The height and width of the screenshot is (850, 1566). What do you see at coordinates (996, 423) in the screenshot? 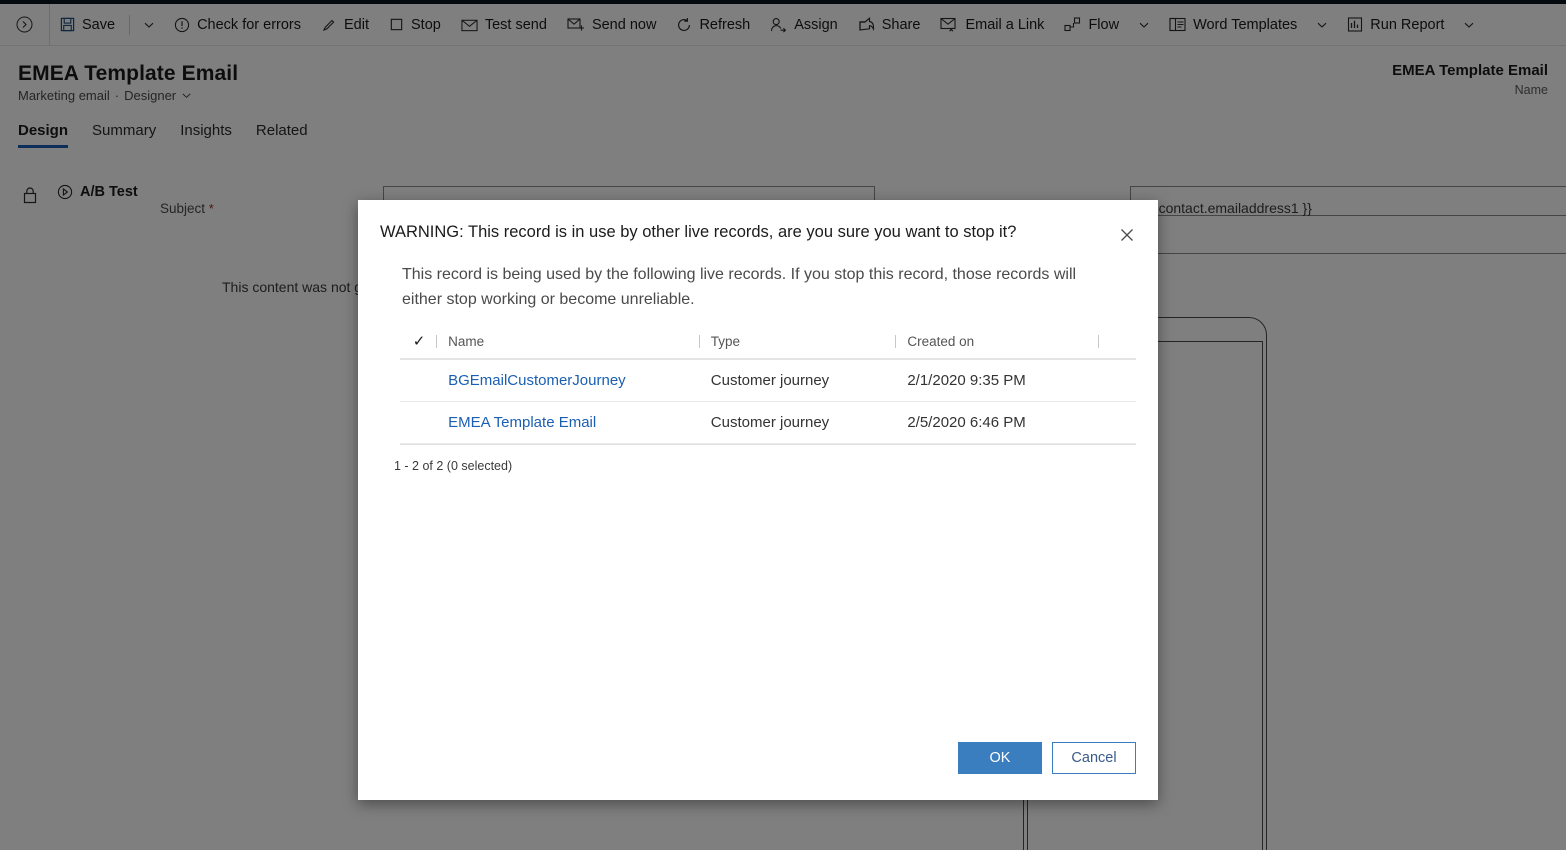
I see `row-created-on: 2/5/2020 6:46 PM` at bounding box center [996, 423].